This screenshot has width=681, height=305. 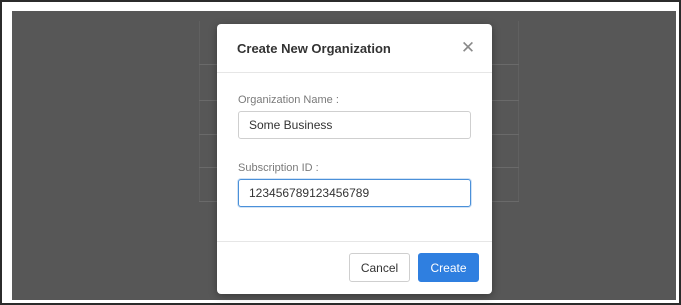 I want to click on dialog-footer: Cancel Create, so click(x=354, y=267).